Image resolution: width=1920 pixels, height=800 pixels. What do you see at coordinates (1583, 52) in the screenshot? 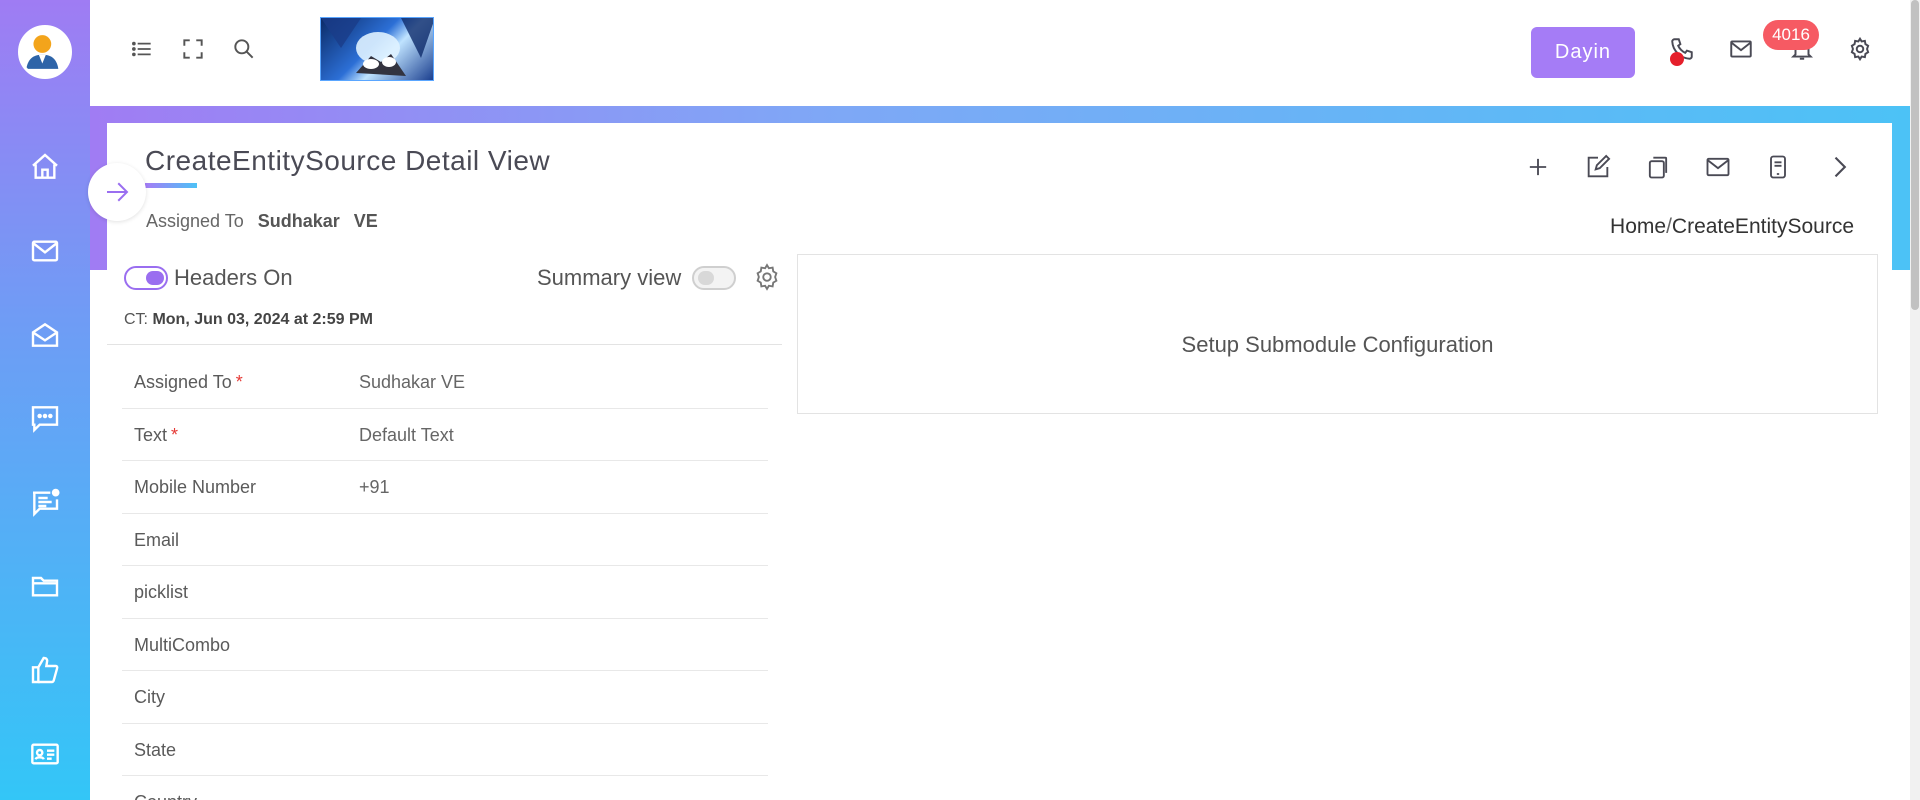
I see `user-name-button: Dayin` at bounding box center [1583, 52].